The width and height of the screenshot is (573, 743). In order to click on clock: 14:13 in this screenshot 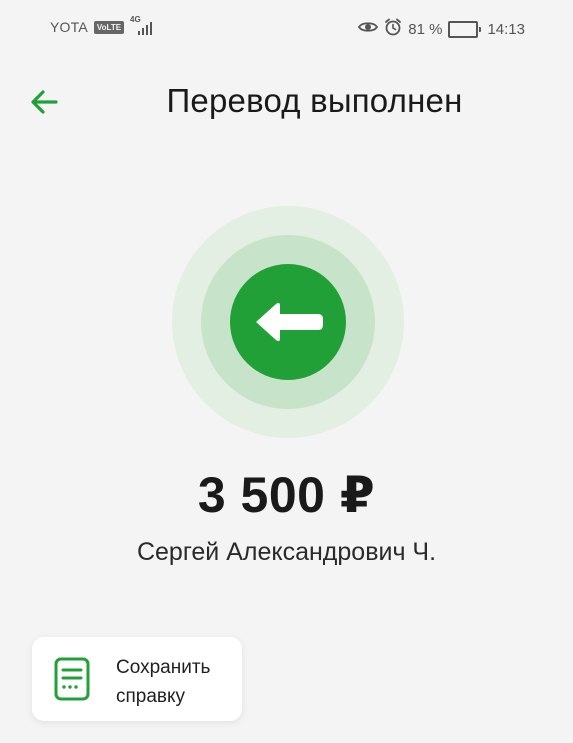, I will do `click(506, 29)`.